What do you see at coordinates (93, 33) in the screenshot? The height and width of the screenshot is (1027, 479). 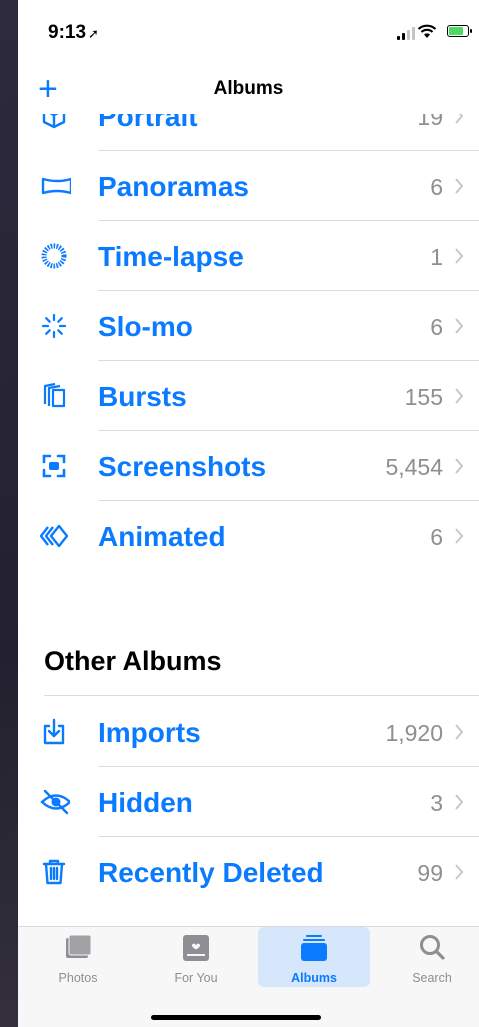 I see `location-arrow-icon: ➚` at bounding box center [93, 33].